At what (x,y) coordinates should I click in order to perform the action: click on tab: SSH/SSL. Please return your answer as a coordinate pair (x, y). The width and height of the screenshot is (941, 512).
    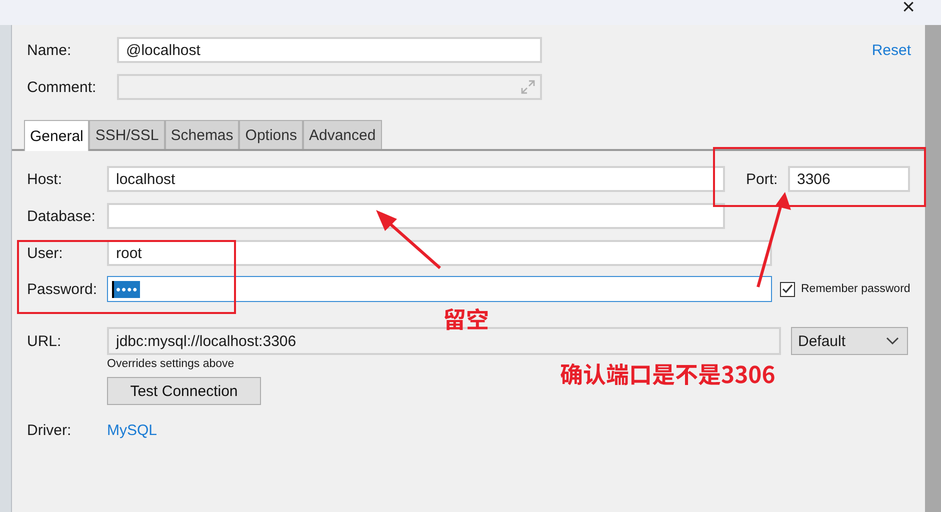
    Looking at the image, I should click on (127, 134).